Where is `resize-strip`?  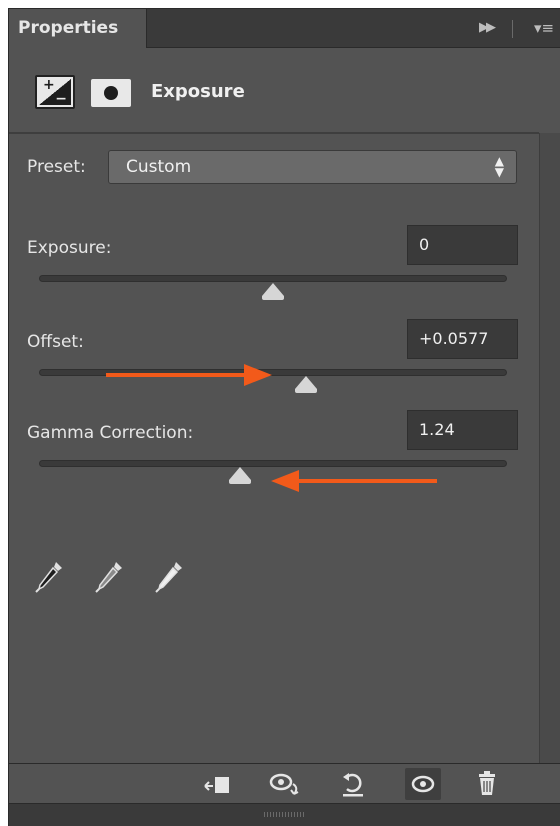
resize-strip is located at coordinates (284, 814).